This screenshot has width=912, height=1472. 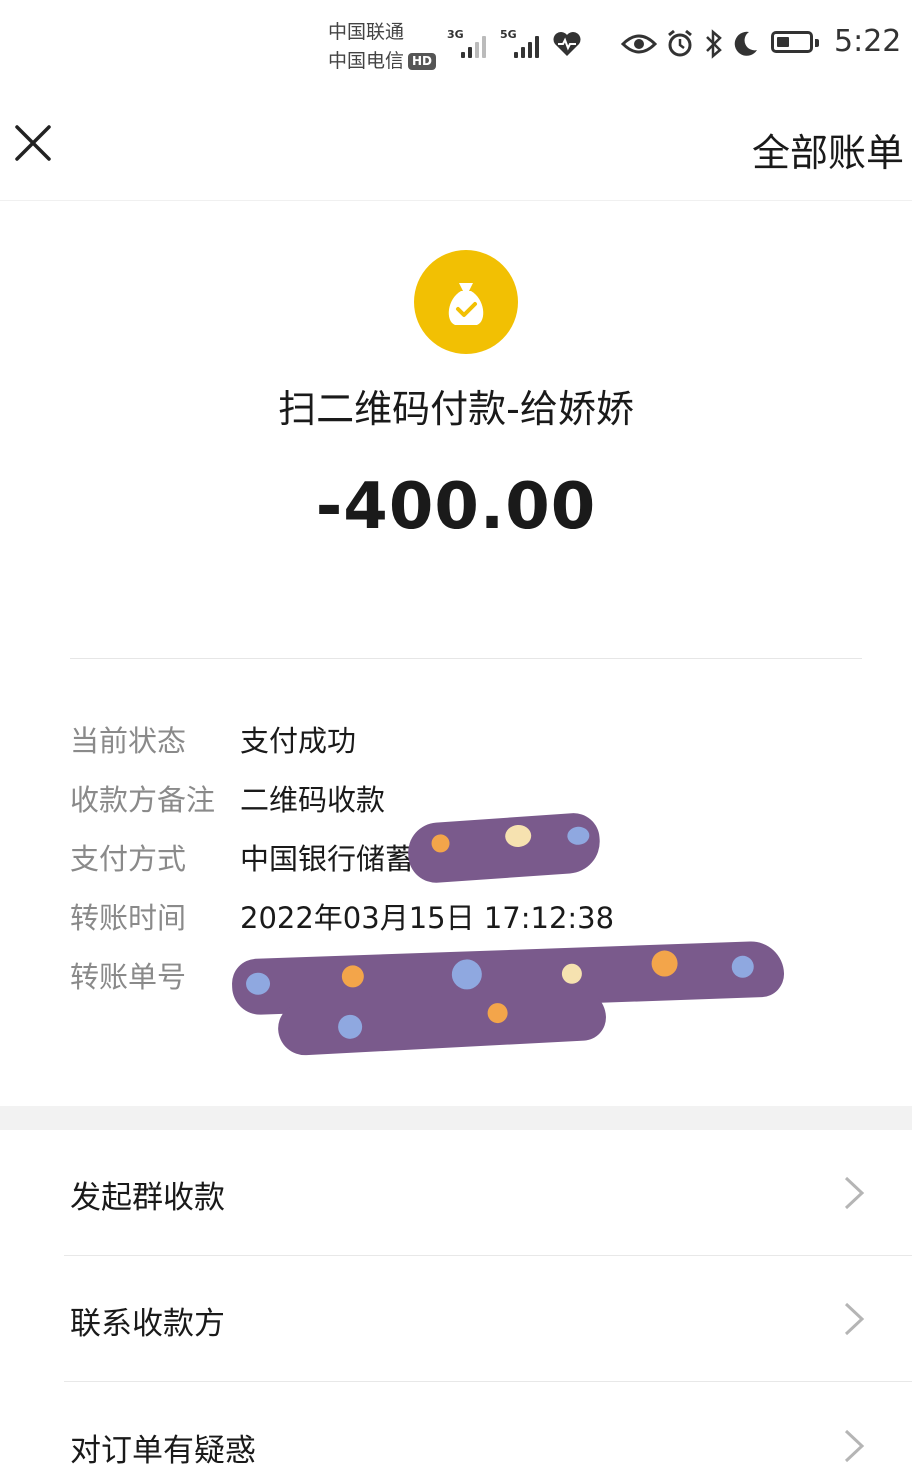 I want to click on close-icon, so click(x=33, y=143).